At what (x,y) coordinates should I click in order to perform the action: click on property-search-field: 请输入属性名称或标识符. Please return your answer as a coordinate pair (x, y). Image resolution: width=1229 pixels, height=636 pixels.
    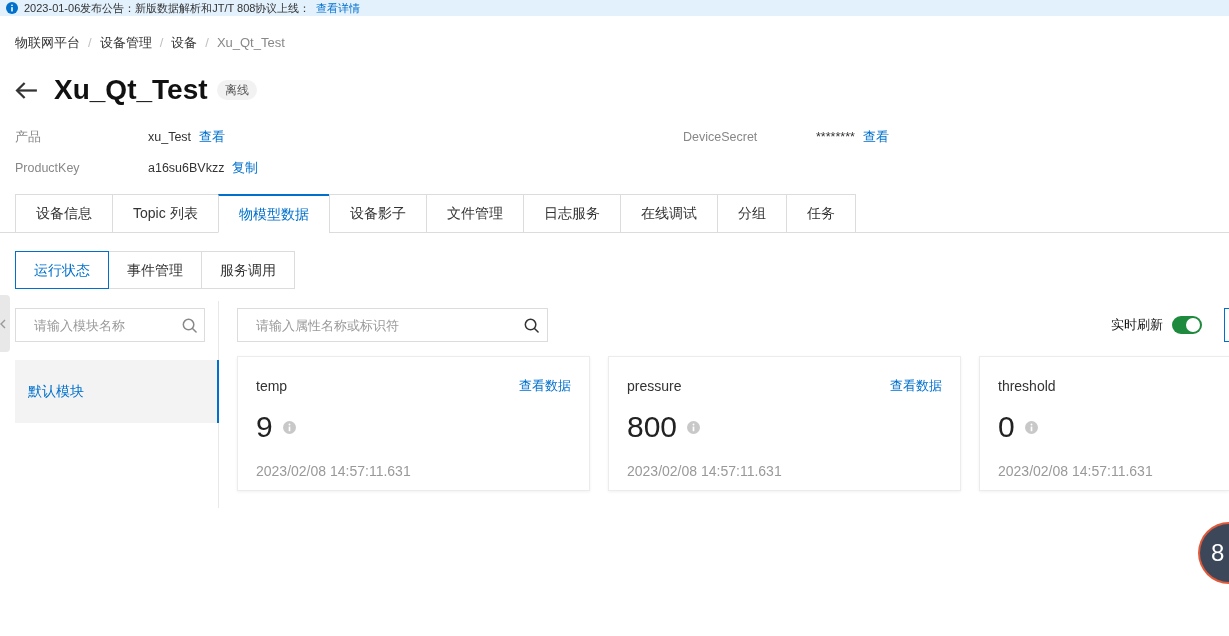
    Looking at the image, I should click on (392, 325).